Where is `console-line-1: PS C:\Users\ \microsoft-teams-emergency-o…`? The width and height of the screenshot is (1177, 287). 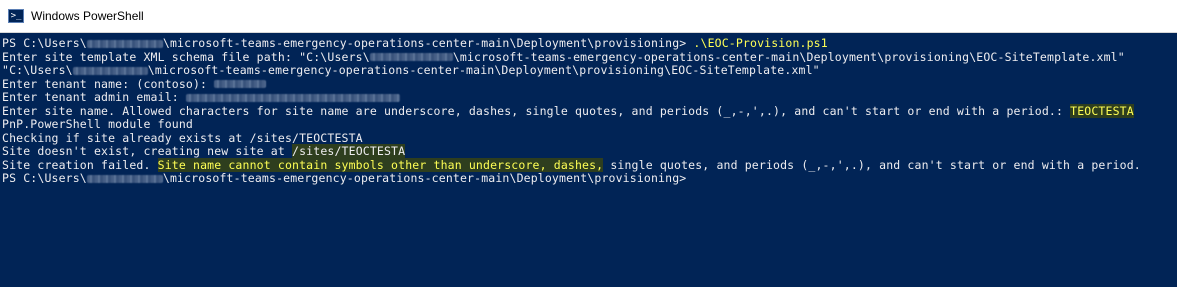 console-line-1: PS C:\Users\ \microsoft-teams-emergency-o… is located at coordinates (589, 43).